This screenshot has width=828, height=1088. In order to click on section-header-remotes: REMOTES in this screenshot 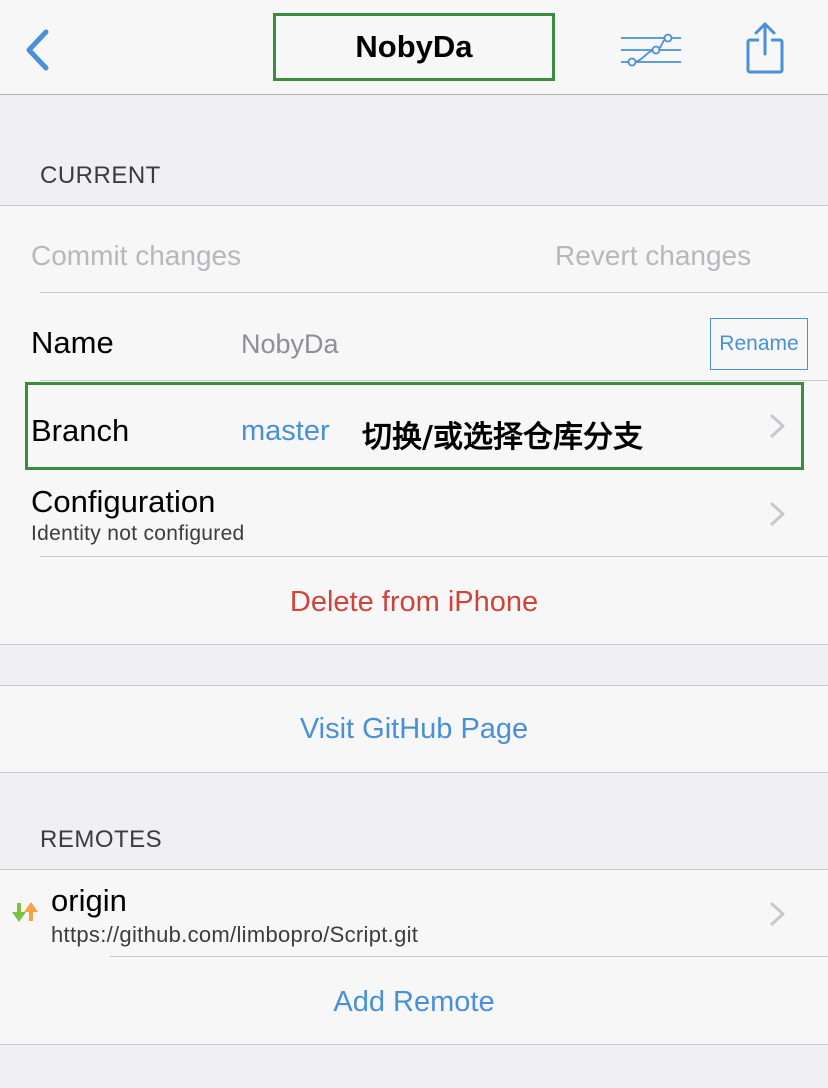, I will do `click(101, 839)`.